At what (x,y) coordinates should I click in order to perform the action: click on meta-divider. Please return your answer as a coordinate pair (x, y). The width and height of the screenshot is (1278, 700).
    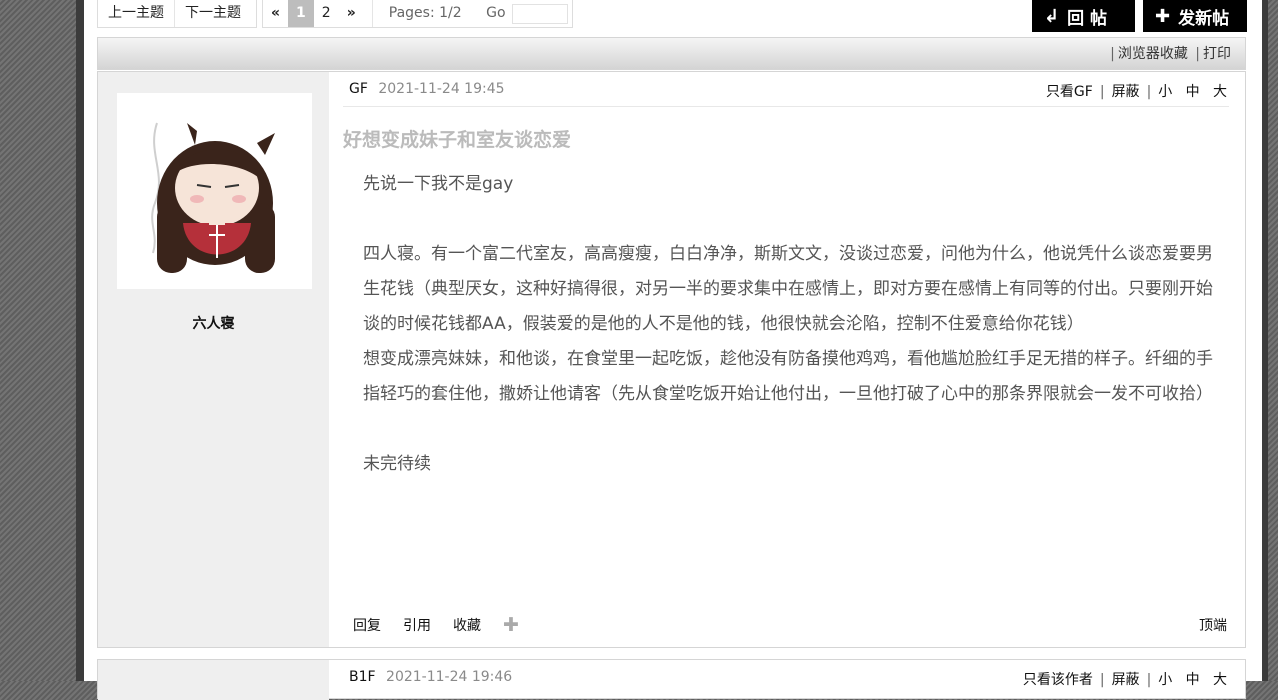
    Looking at the image, I should click on (786, 106).